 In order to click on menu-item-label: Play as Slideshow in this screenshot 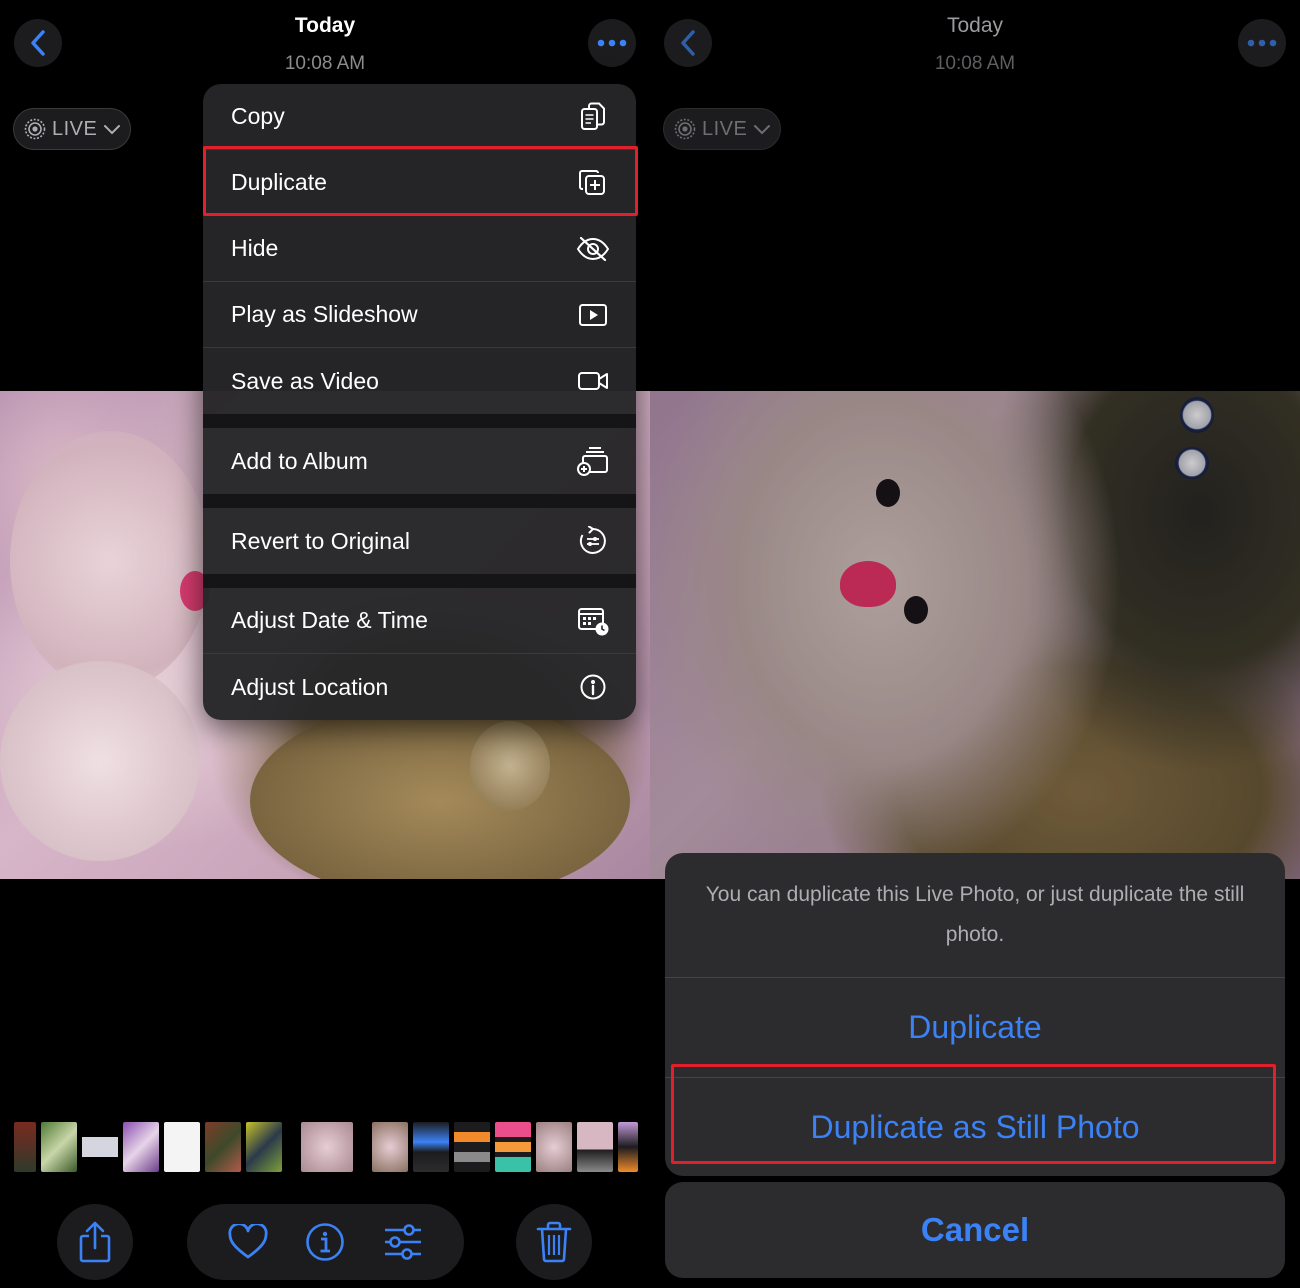, I will do `click(324, 314)`.